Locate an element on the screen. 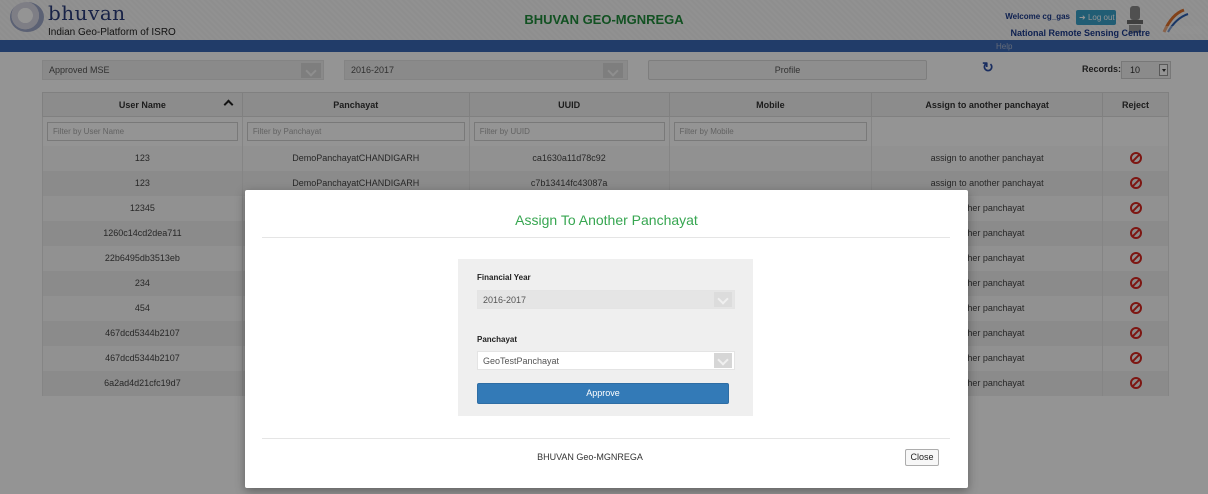 The width and height of the screenshot is (1208, 494). financial-year-label: Financial Year is located at coordinates (504, 277).